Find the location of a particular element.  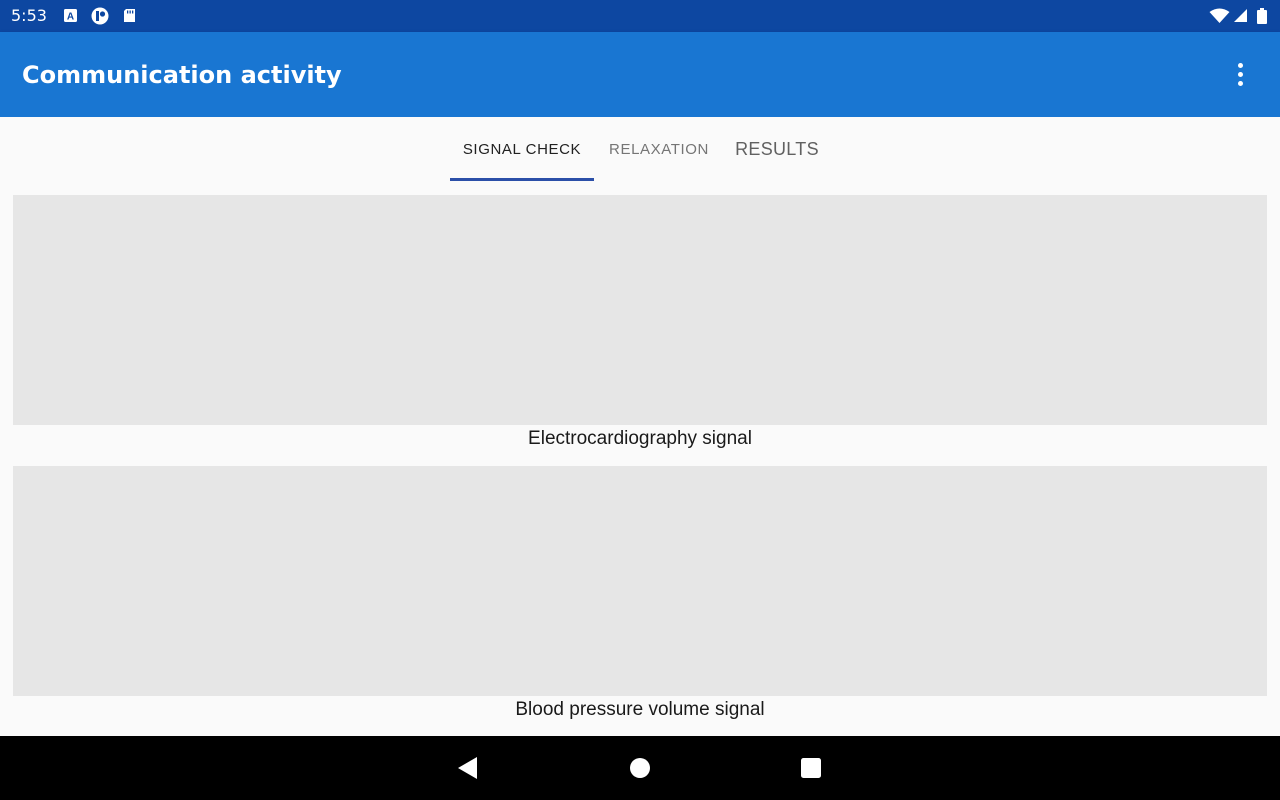

navigation-bar is located at coordinates (640, 768).